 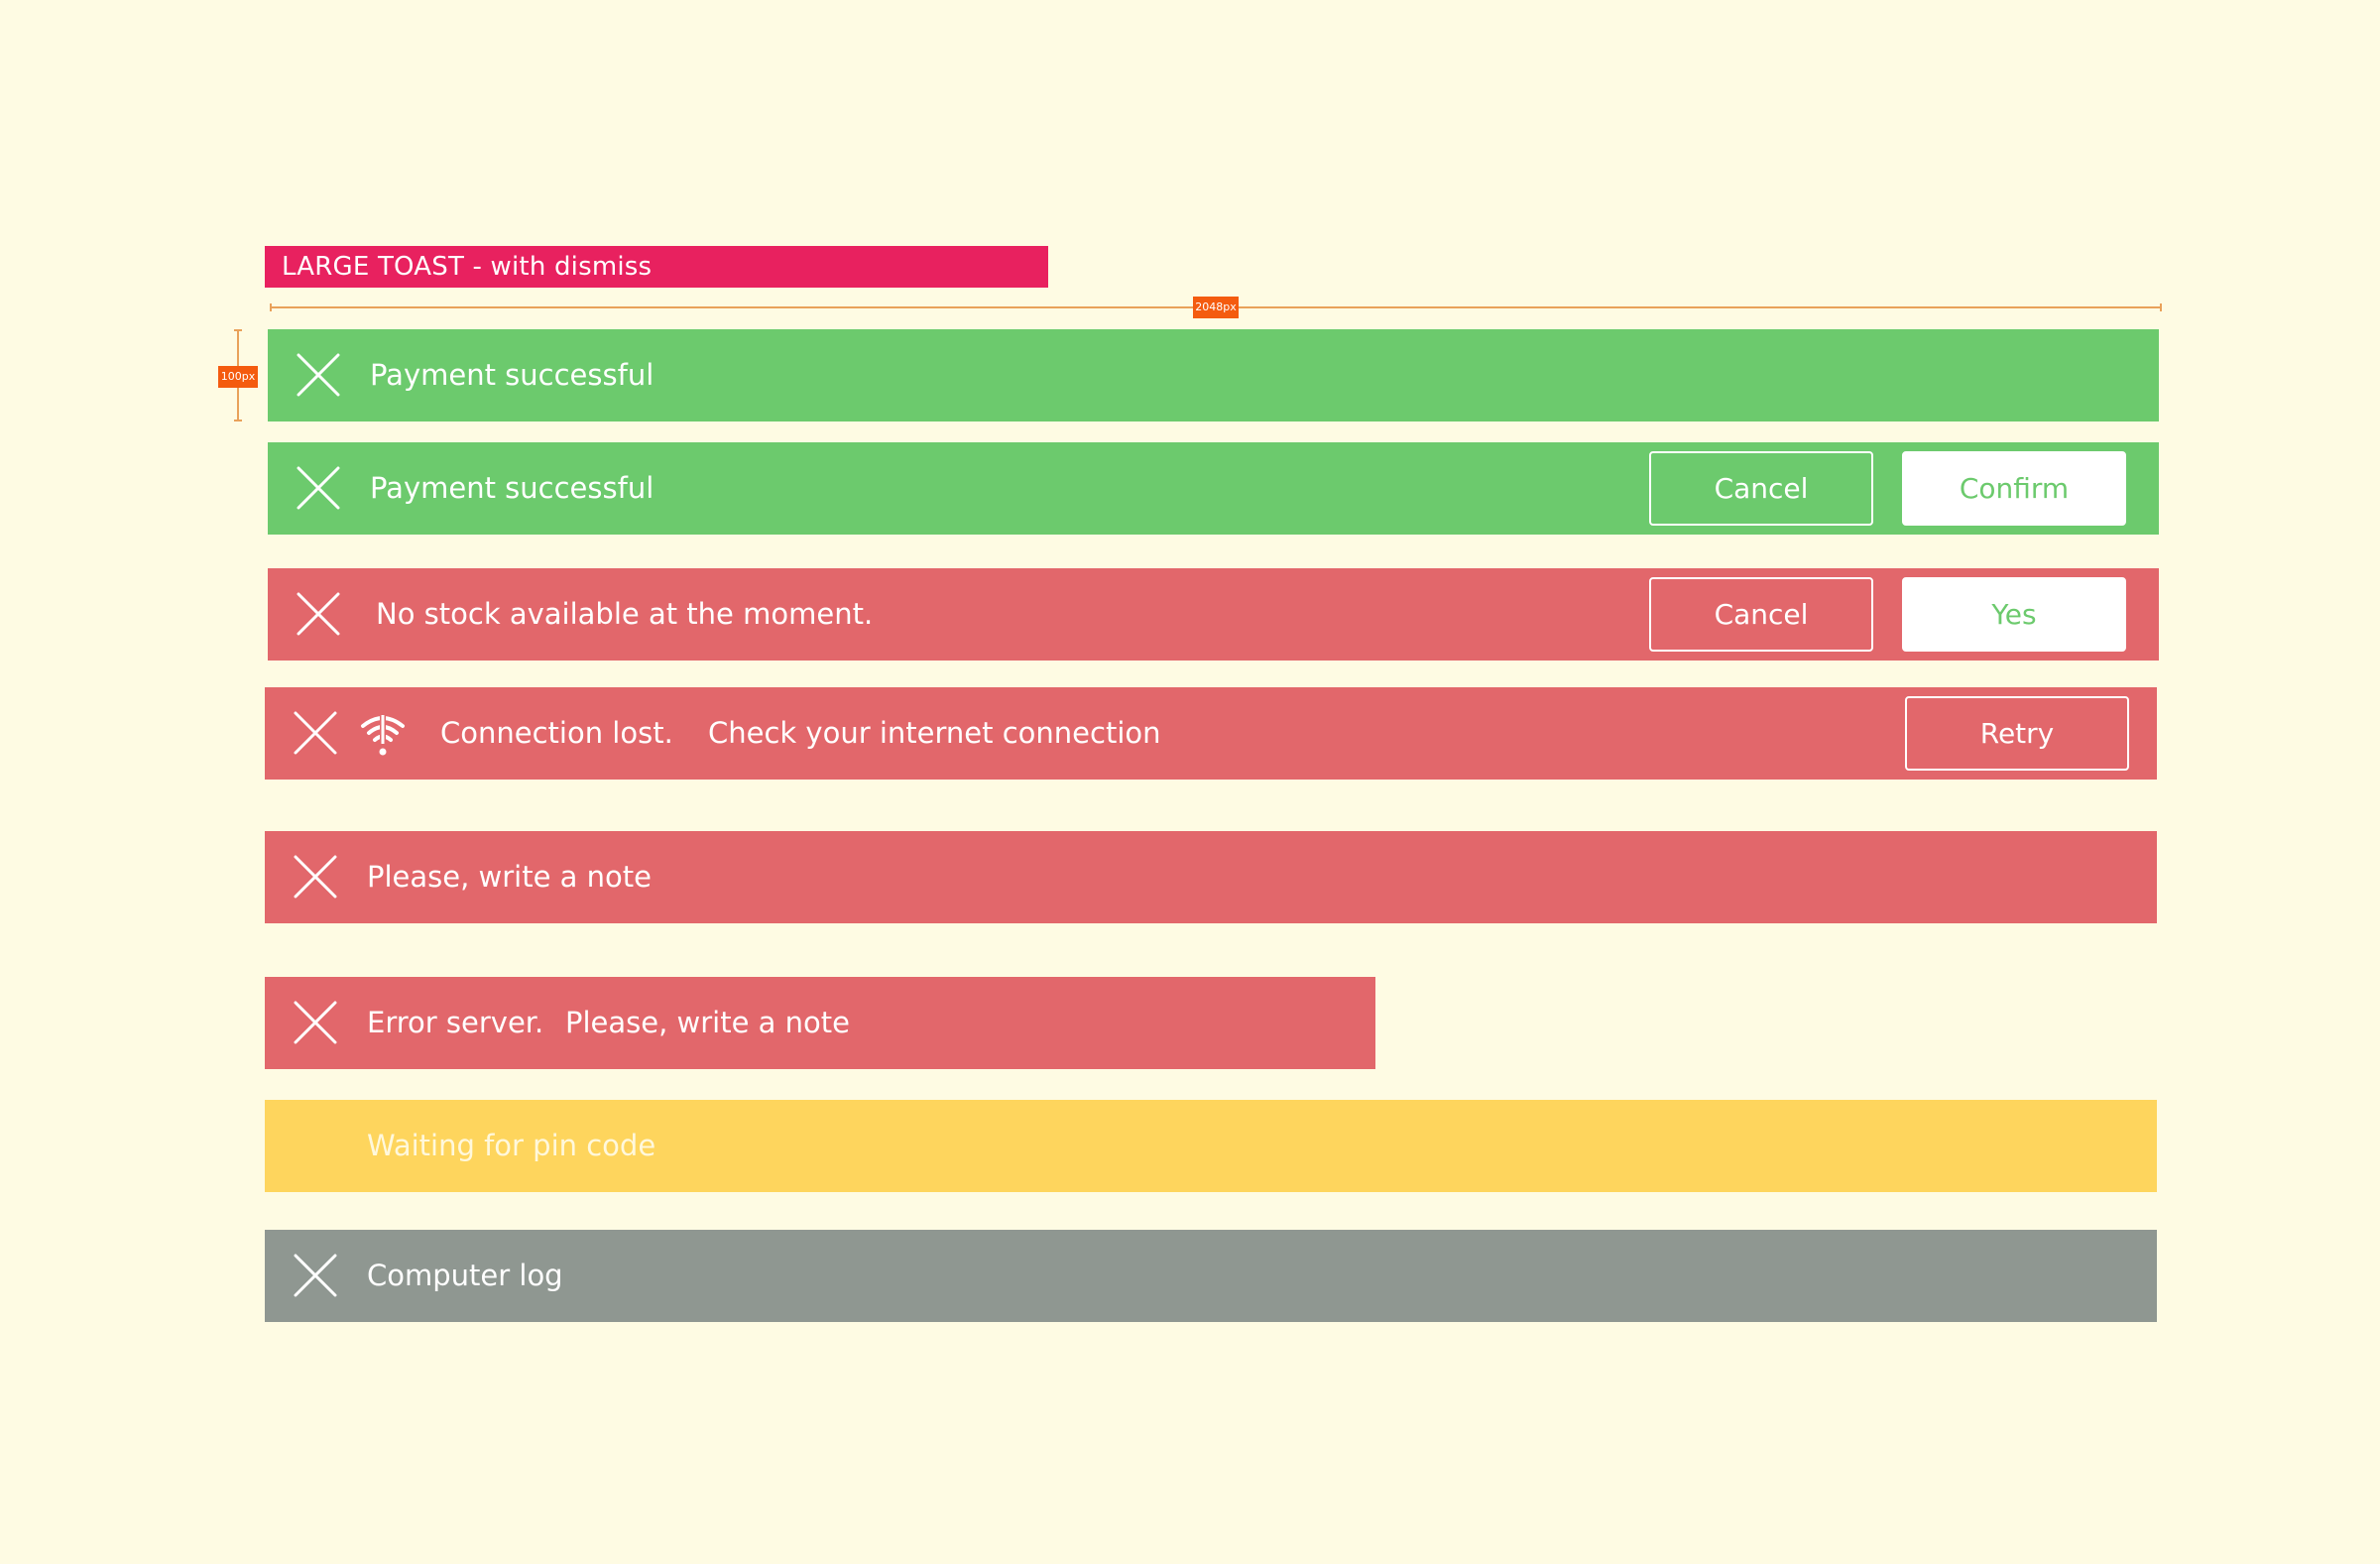 I want to click on toast-message: Check your internet connection, so click(x=934, y=733).